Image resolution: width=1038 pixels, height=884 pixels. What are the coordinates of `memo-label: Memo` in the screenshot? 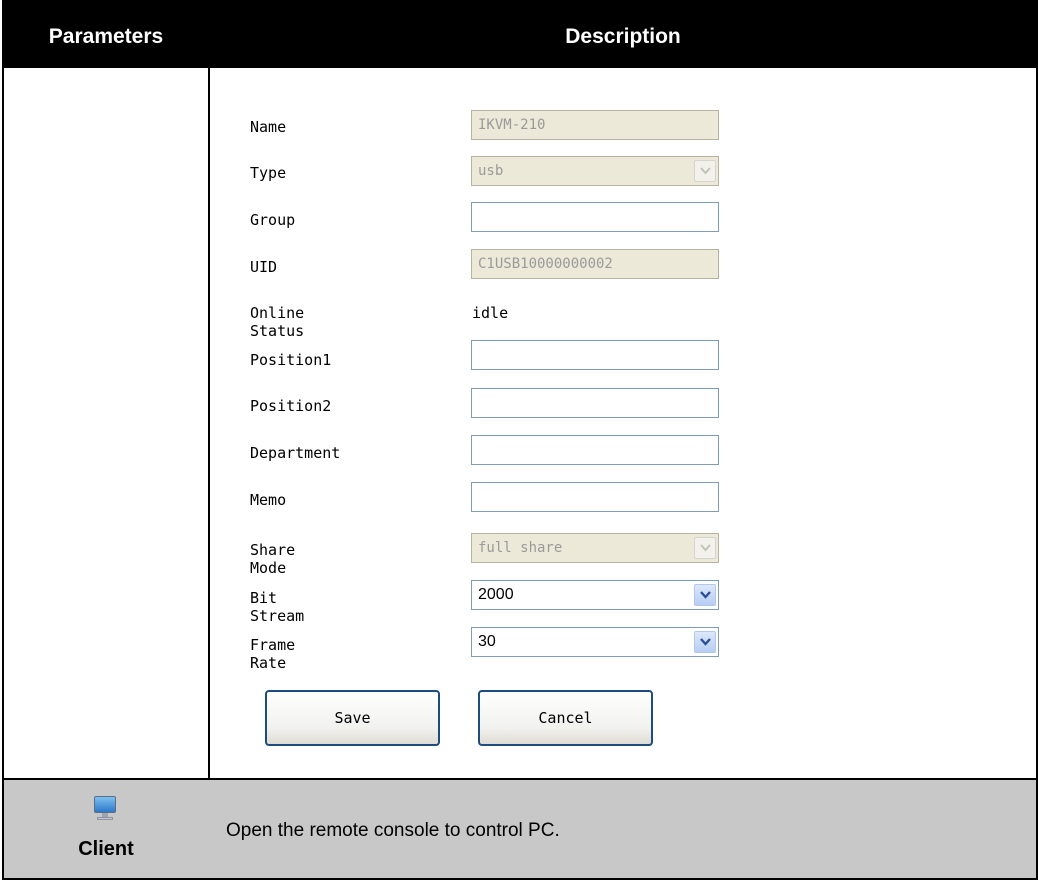 It's located at (268, 500).